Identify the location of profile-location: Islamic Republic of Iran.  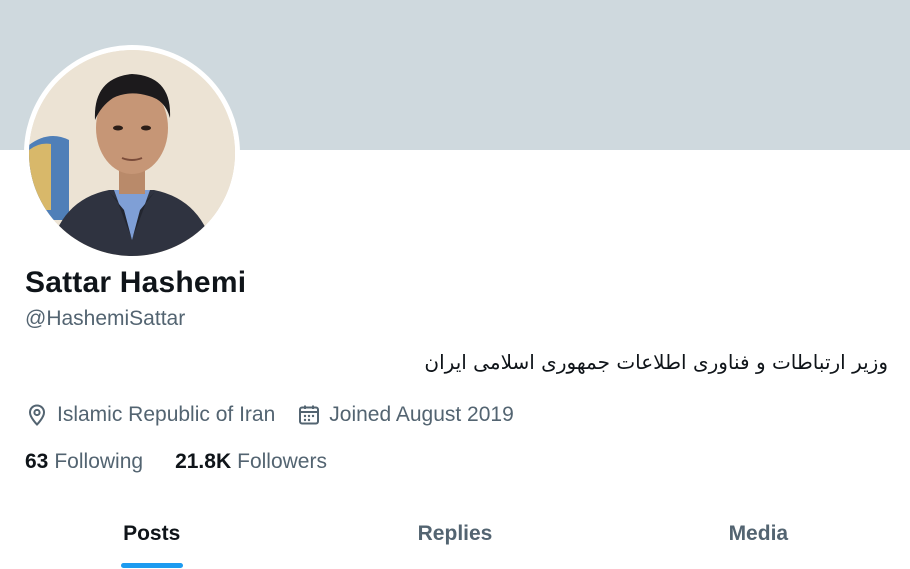
(150, 415).